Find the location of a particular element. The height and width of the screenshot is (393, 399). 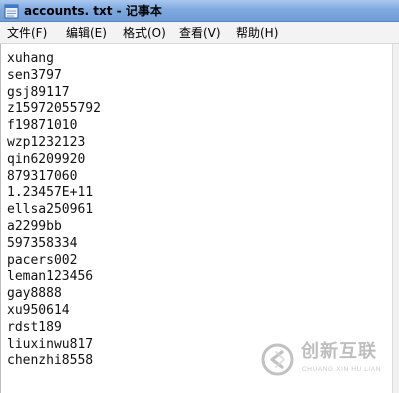

watermark: 创新互联 CHUANG XIN HU LIAN is located at coordinates (328, 361).